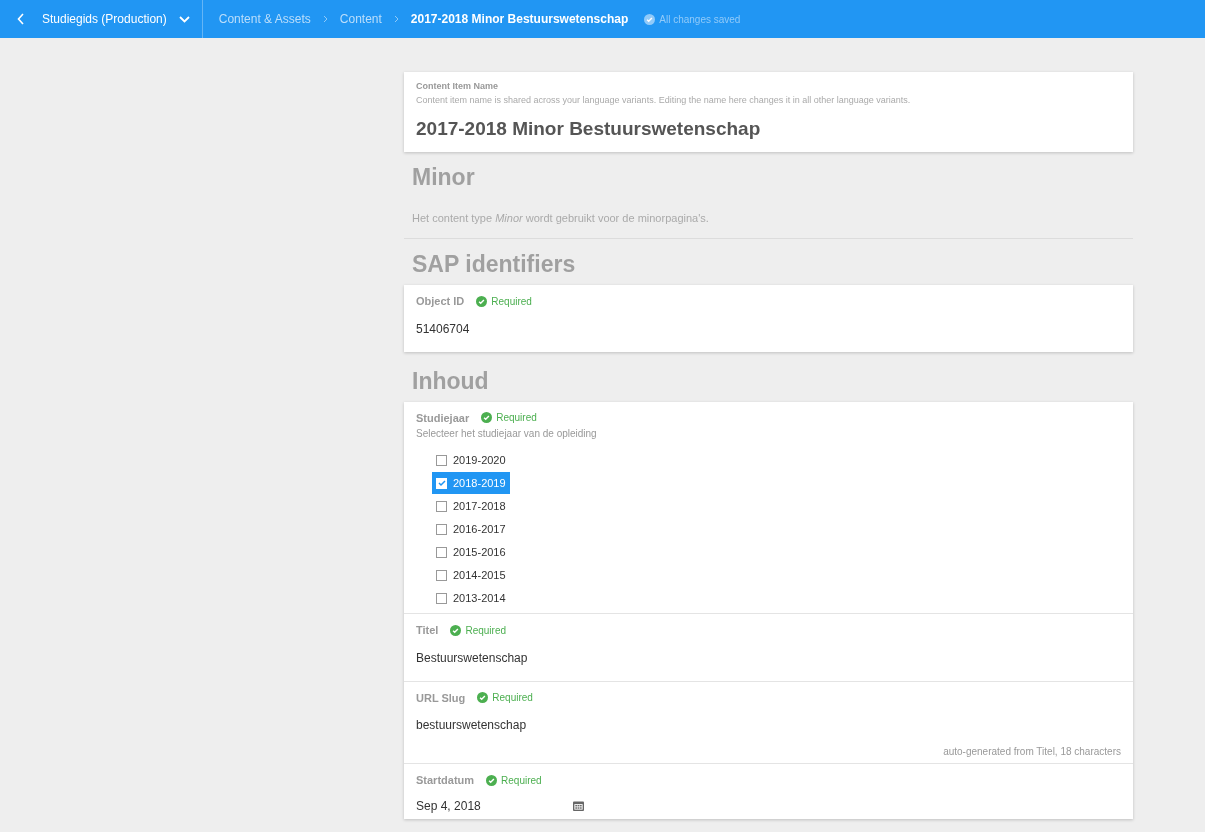 The image size is (1205, 832). What do you see at coordinates (768, 657) in the screenshot?
I see `field-value: Bestuurswetenschap` at bounding box center [768, 657].